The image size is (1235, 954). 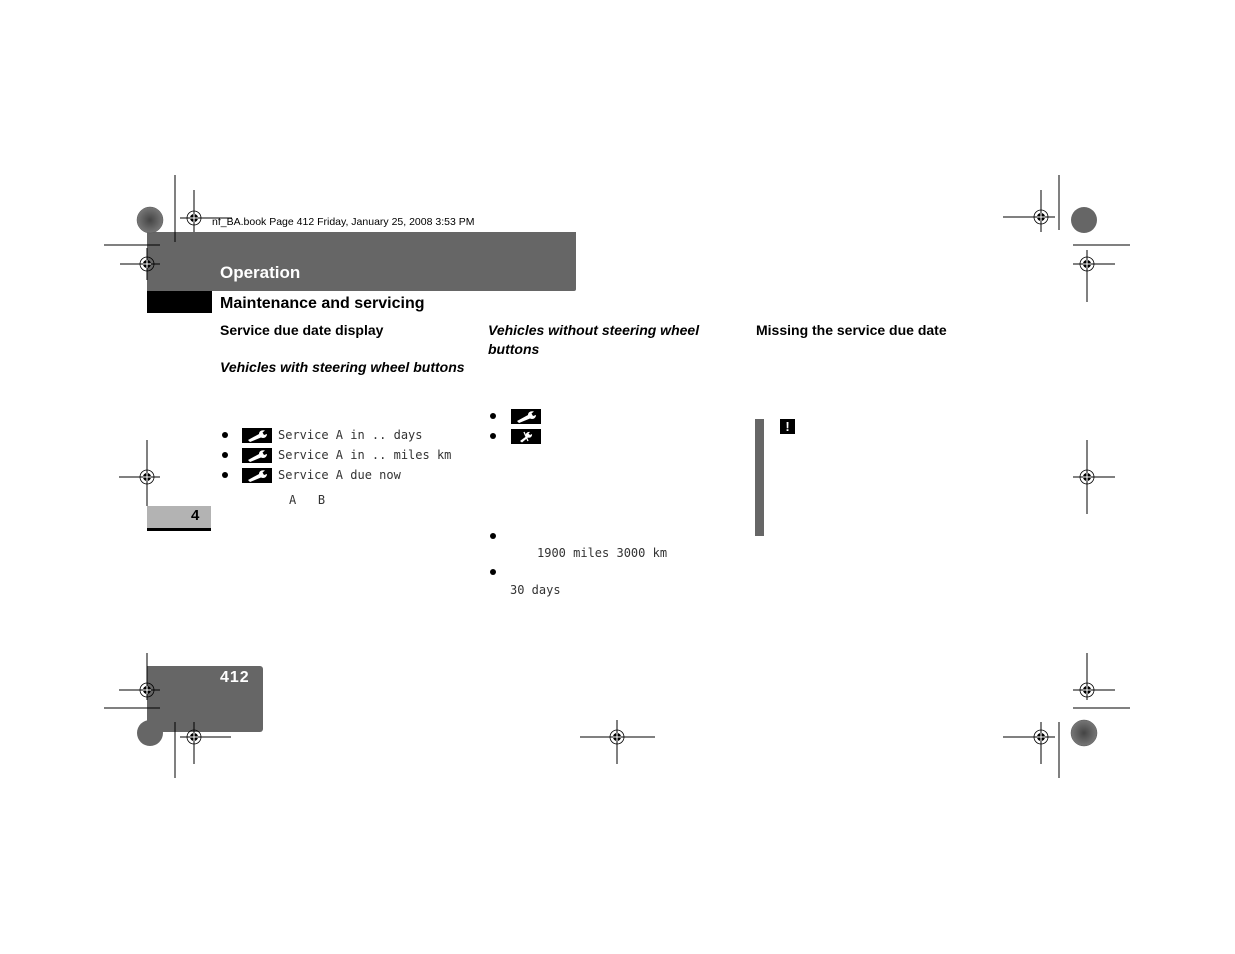 I want to click on section-title: Maintenance and servicing, so click(x=322, y=303).